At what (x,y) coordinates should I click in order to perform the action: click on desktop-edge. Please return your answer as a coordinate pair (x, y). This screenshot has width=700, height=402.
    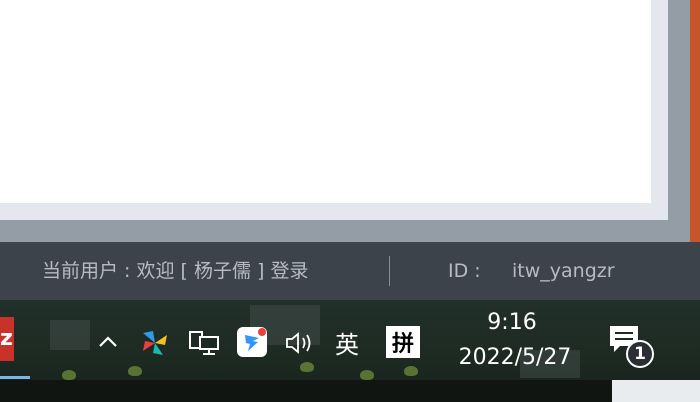
    Looking at the image, I should click on (695, 121).